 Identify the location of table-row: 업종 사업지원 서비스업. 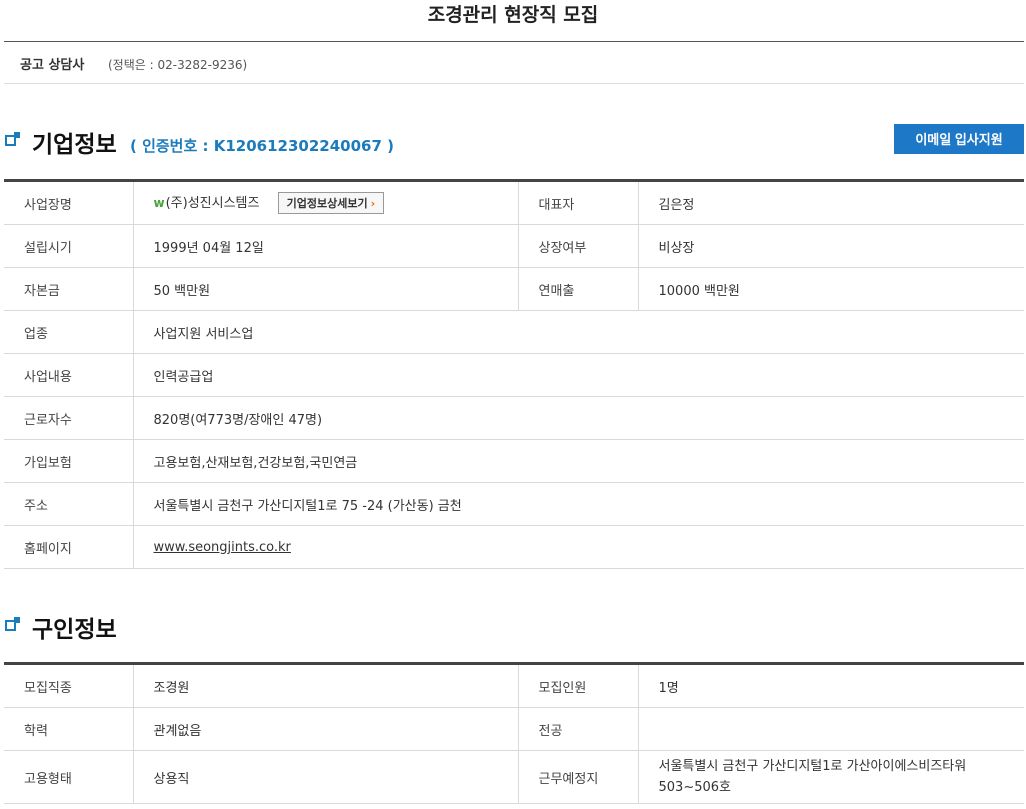
(514, 332).